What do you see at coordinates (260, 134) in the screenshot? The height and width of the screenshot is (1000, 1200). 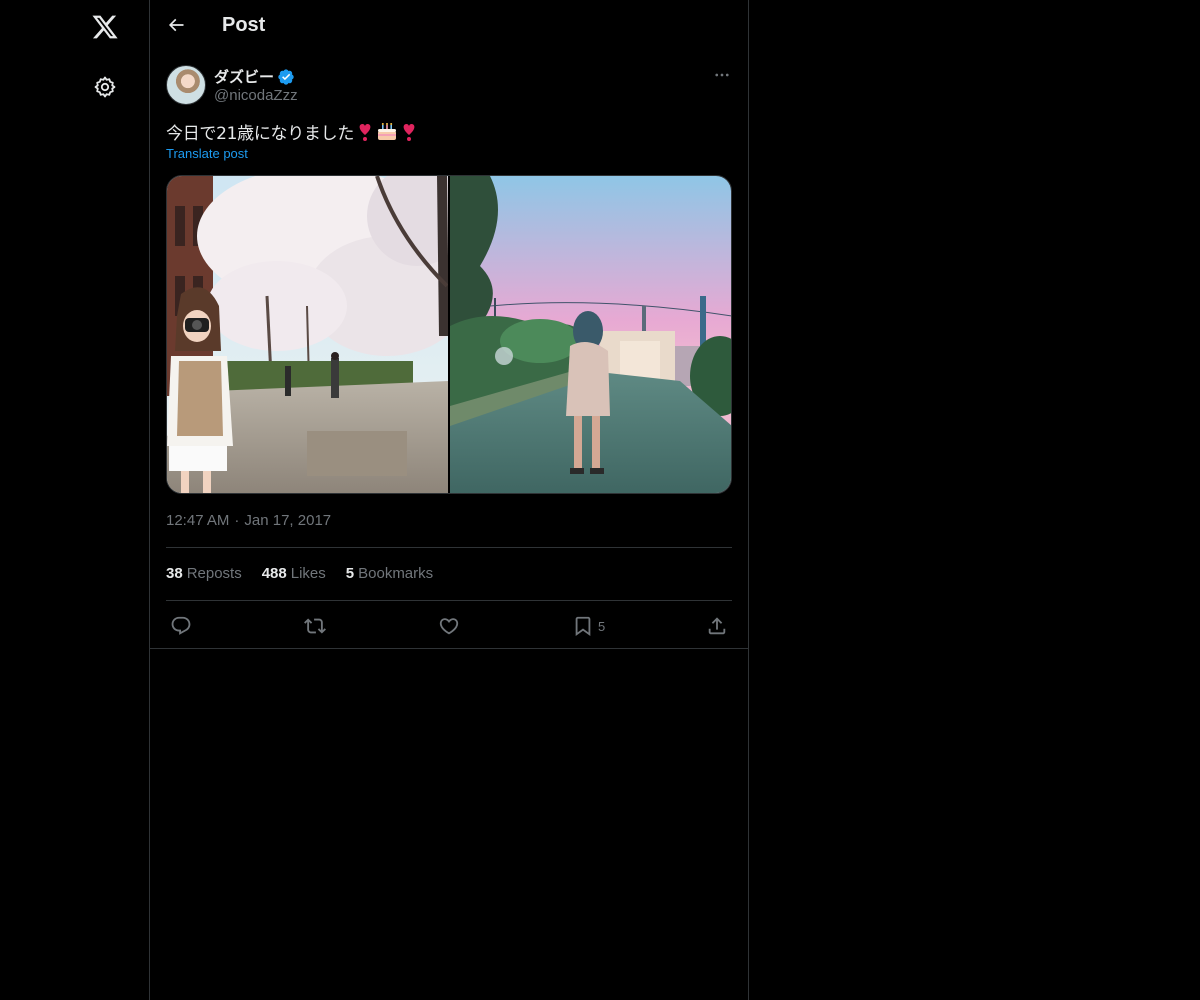 I see `post-text-body: 今日で21歳になりました` at bounding box center [260, 134].